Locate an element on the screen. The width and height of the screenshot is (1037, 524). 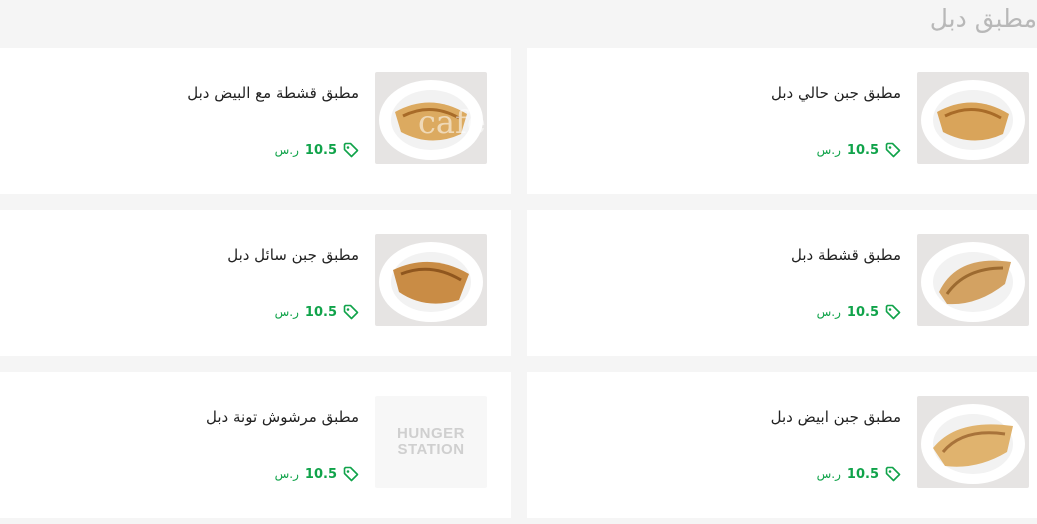
section-title: مطبق دبل is located at coordinates (983, 18).